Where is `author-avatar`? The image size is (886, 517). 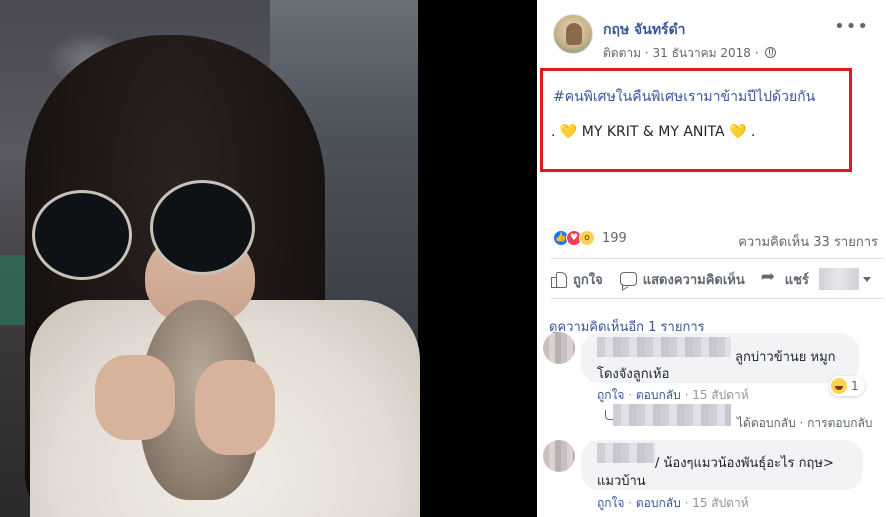
author-avatar is located at coordinates (573, 34).